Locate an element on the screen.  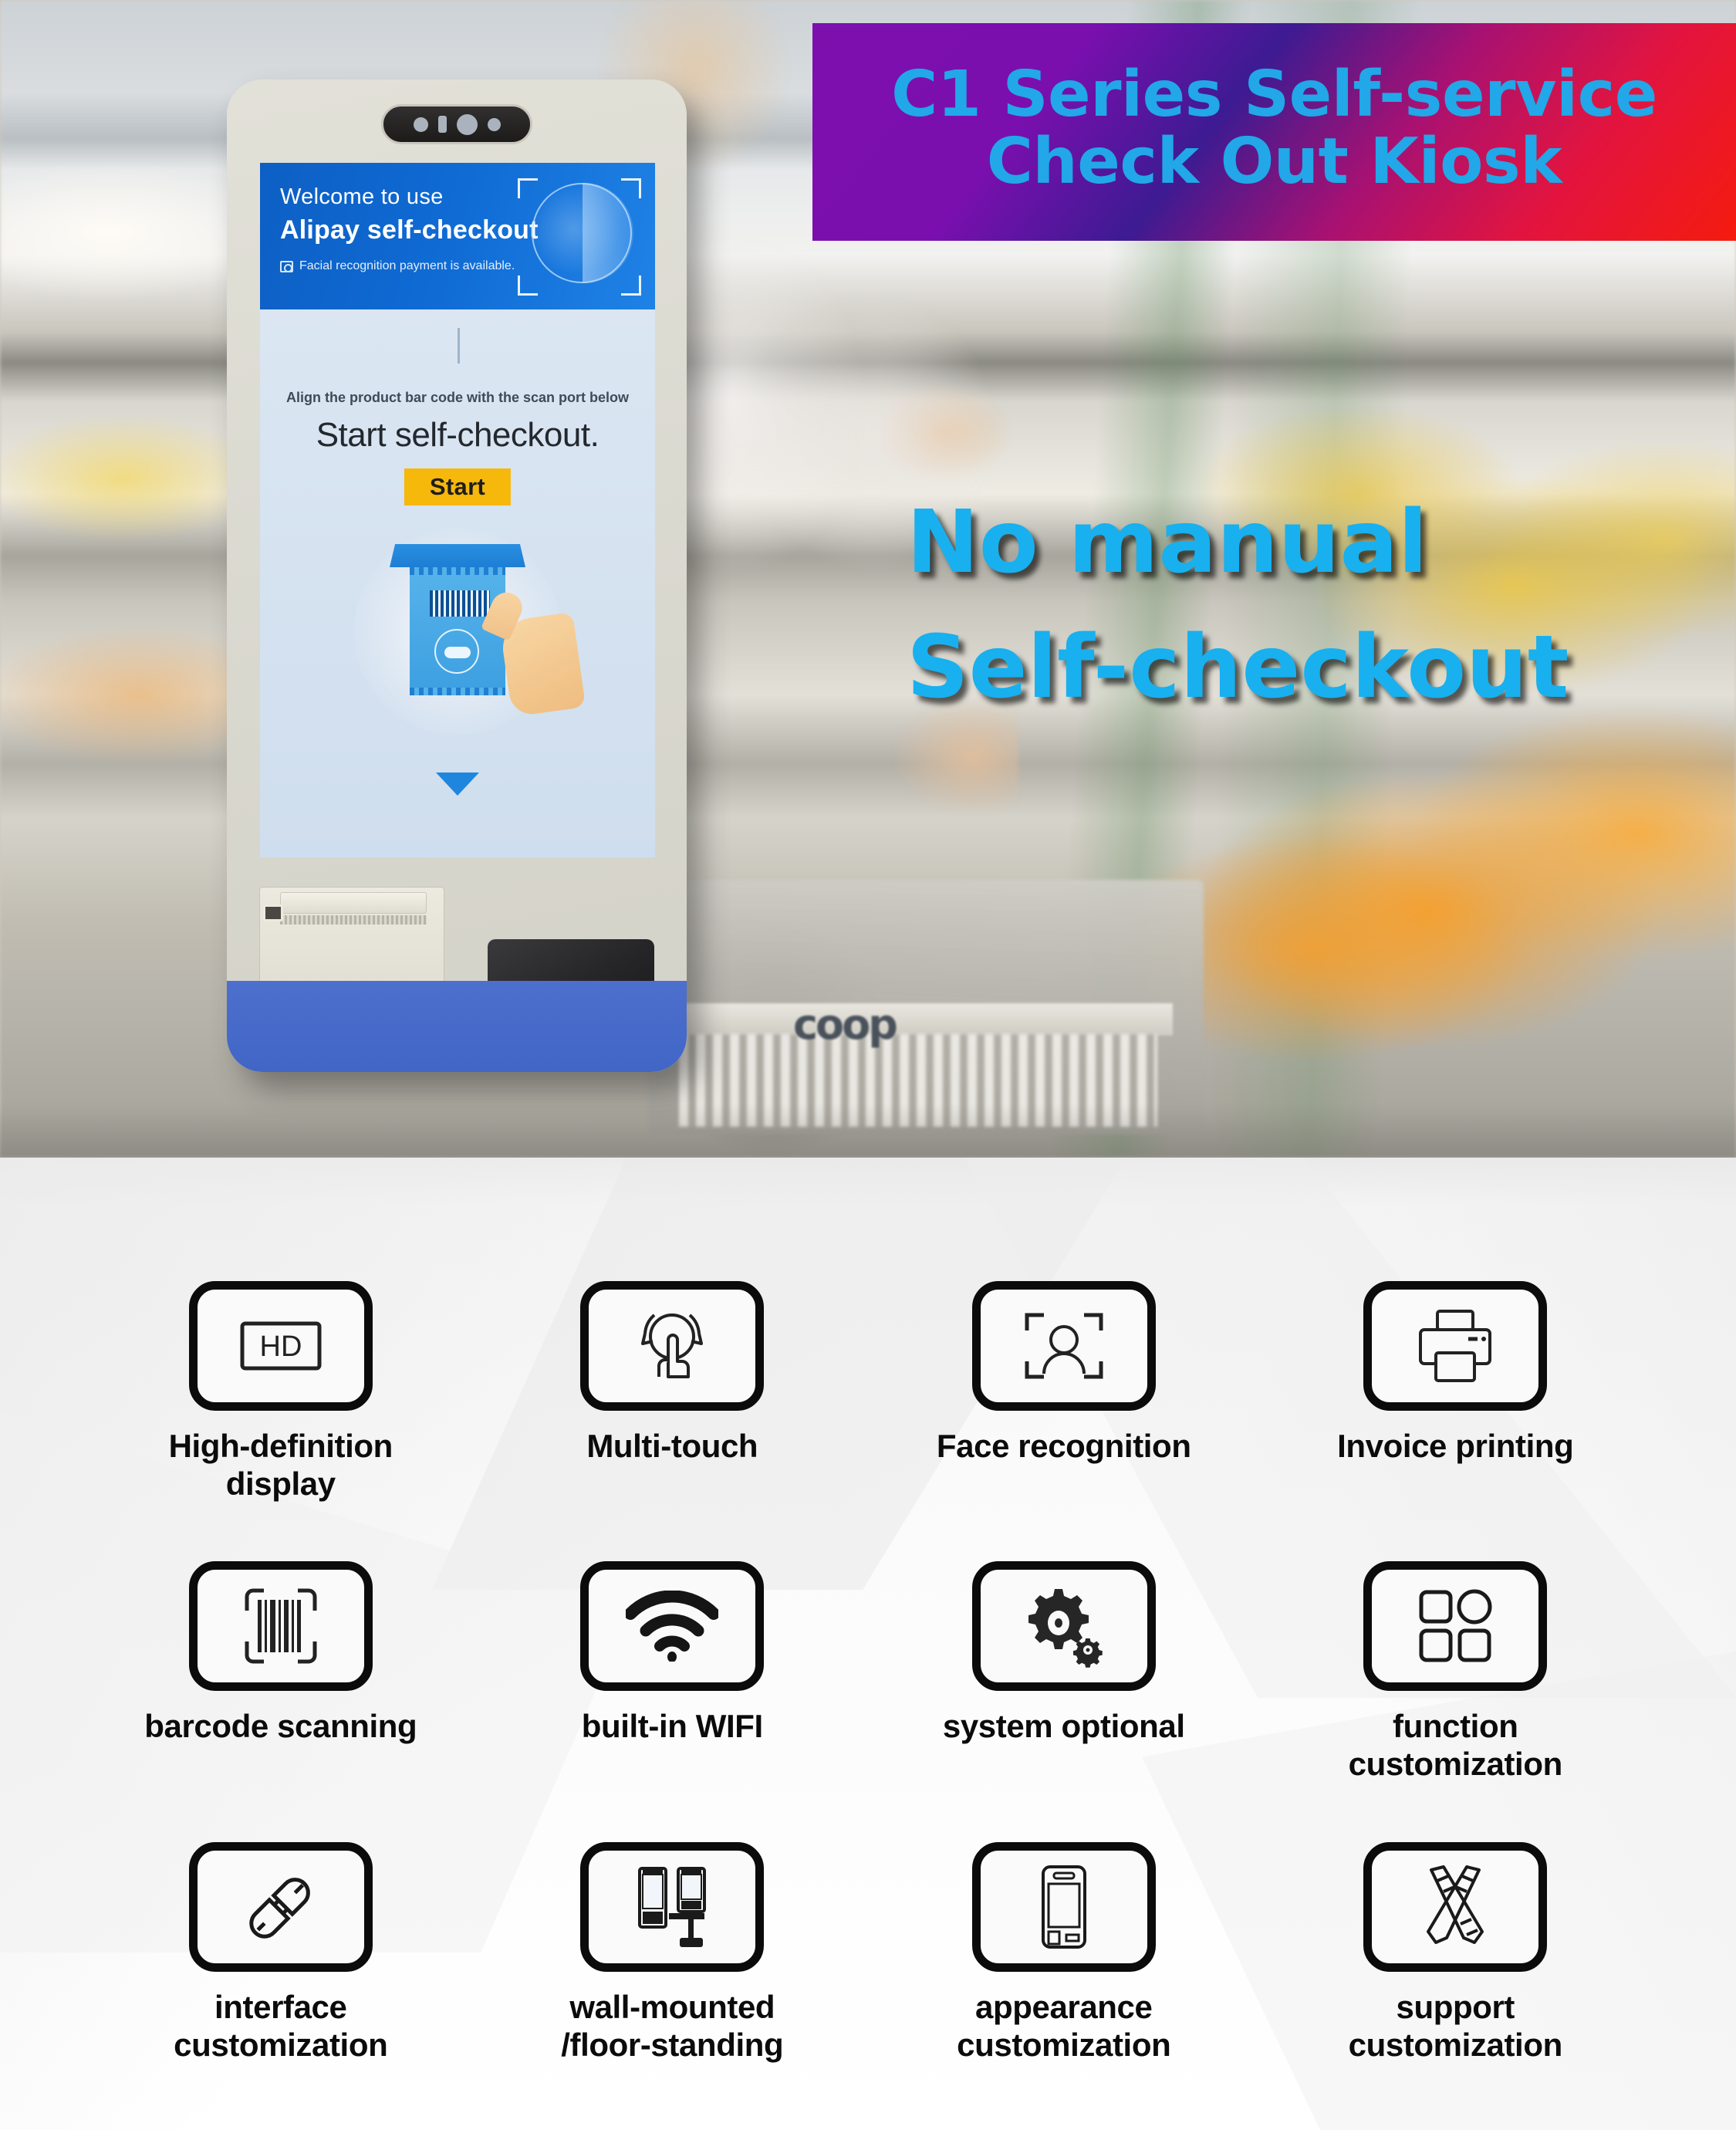
feature-label: Invoice printing is located at coordinates (1455, 1446).